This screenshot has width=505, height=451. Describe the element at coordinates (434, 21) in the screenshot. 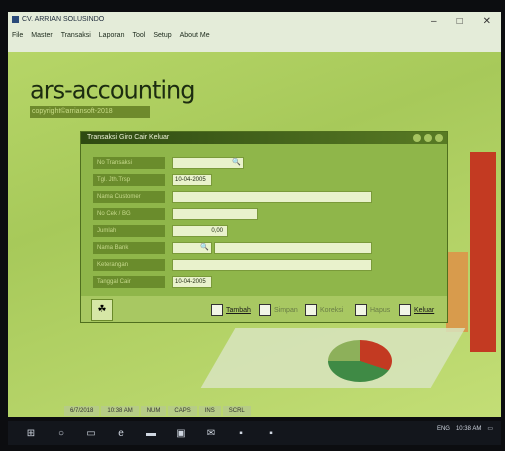

I see `minimize-button: –` at that location.